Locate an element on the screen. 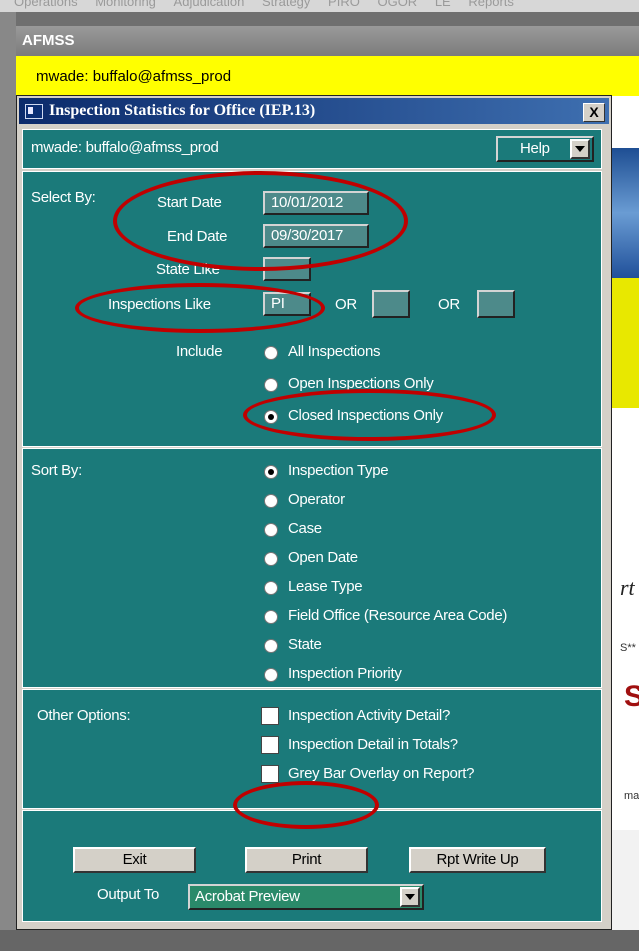  sort-field-office-radio is located at coordinates (271, 617).